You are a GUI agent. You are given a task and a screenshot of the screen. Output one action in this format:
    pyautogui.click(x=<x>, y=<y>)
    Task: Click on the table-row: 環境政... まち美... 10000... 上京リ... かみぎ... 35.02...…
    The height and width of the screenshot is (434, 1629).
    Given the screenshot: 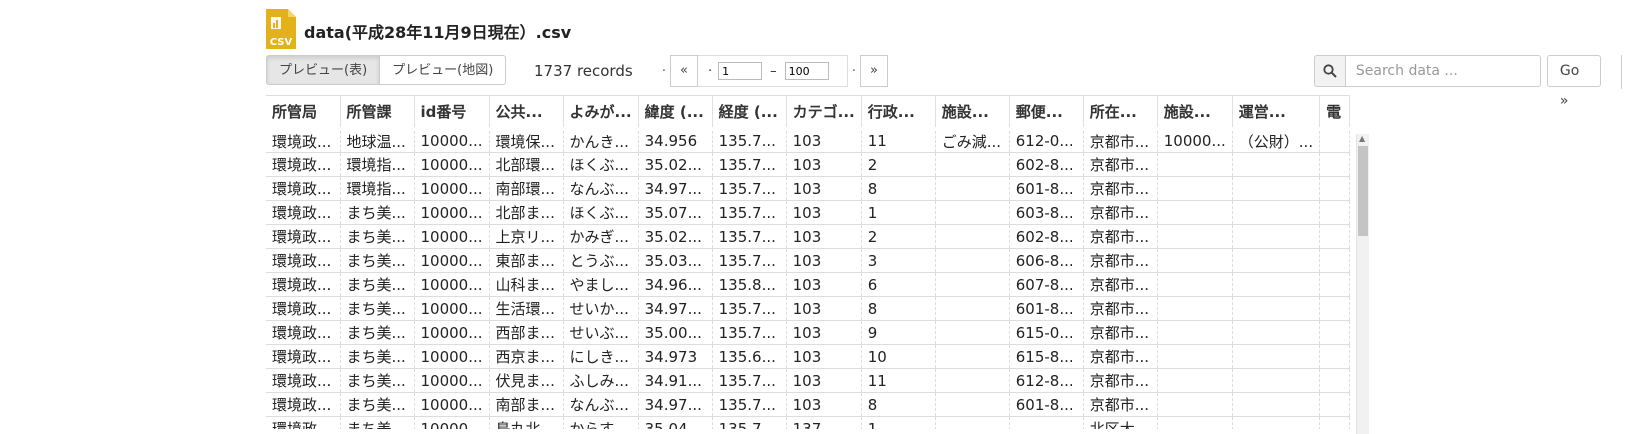 What is the action you would take?
    pyautogui.click(x=808, y=236)
    